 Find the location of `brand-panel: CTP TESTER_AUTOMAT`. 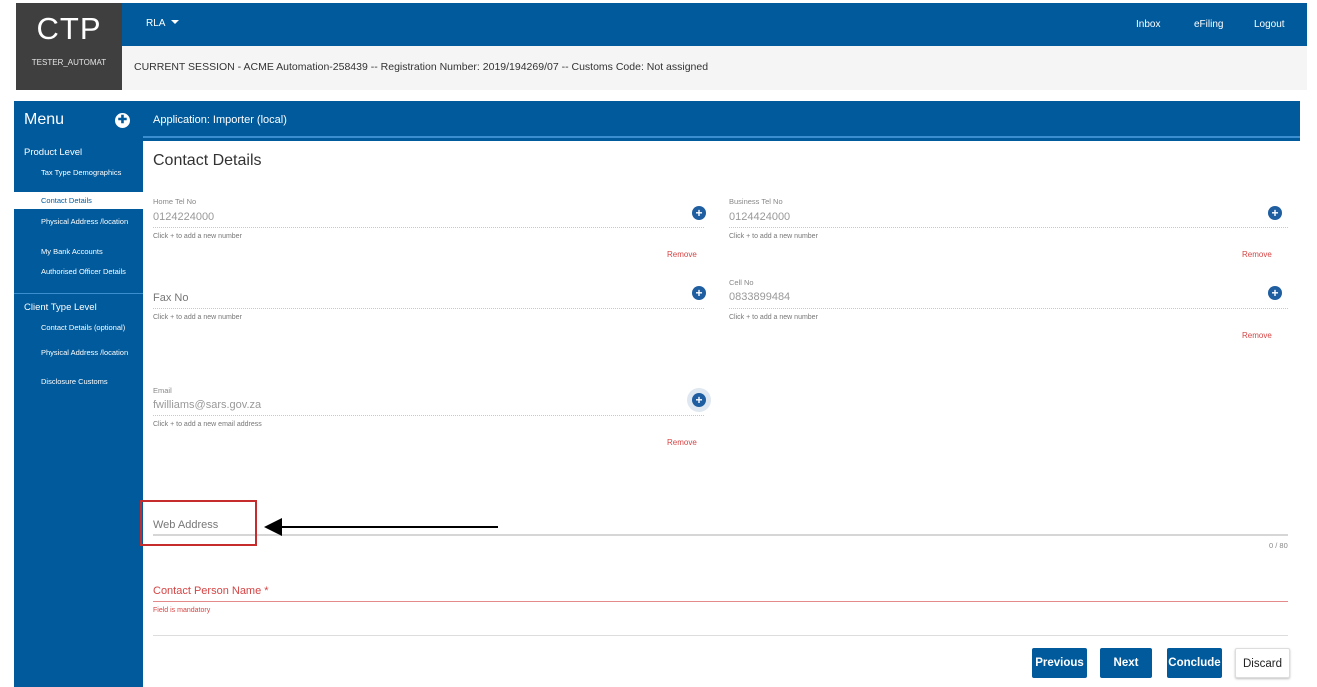

brand-panel: CTP TESTER_AUTOMAT is located at coordinates (69, 46).